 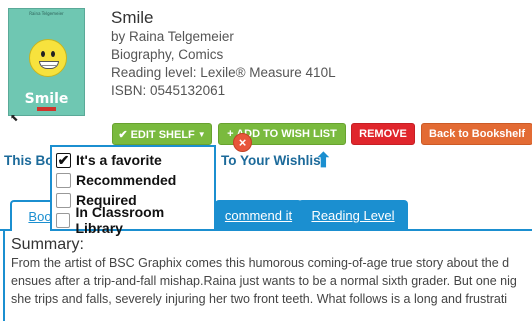 What do you see at coordinates (168, 90) in the screenshot?
I see `book-isbn: ISBN: 0545132061` at bounding box center [168, 90].